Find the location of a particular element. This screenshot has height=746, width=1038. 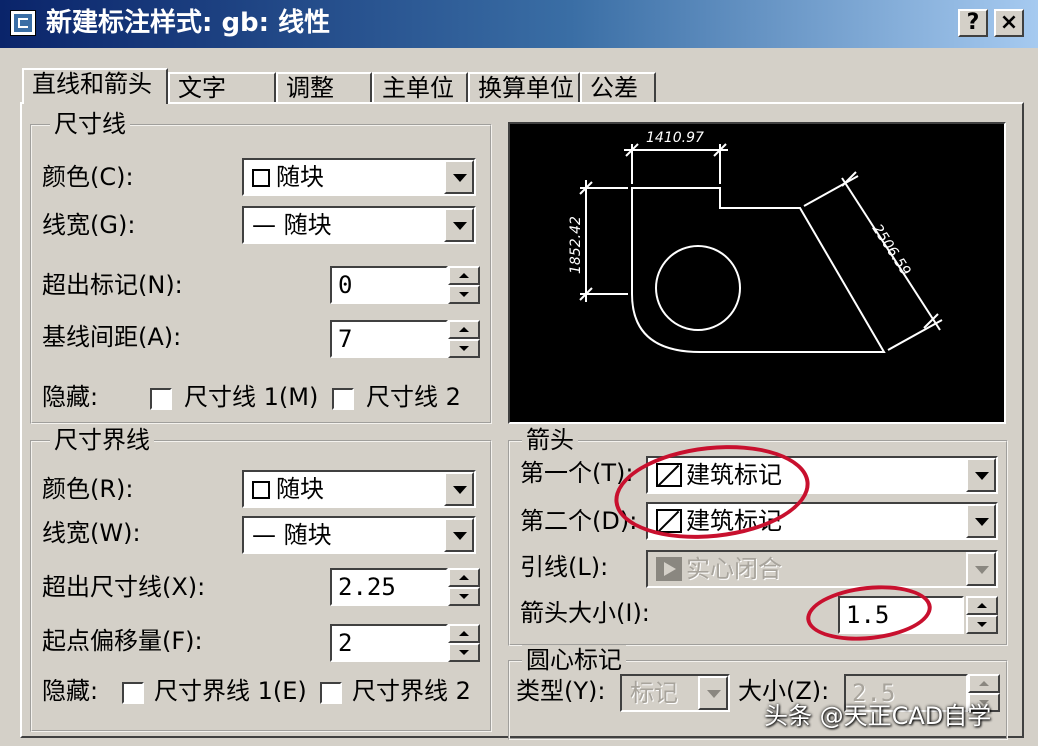

tab-primary-units: 主单位 is located at coordinates (420, 87).